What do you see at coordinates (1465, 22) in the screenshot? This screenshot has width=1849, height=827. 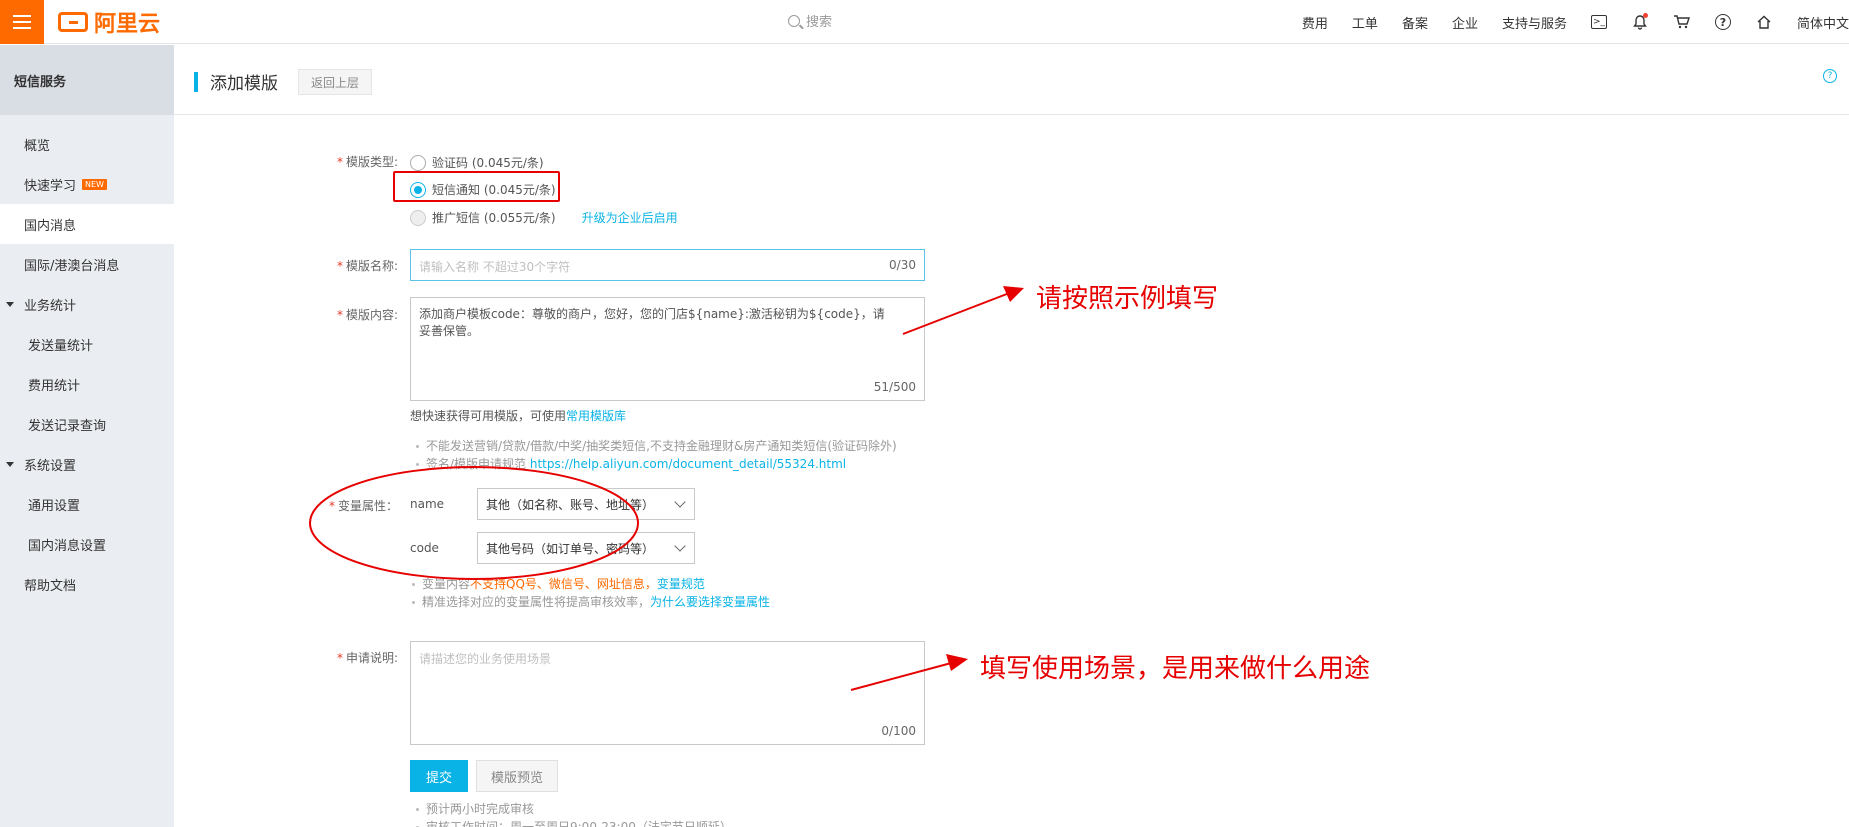 I see `nav-enterprise: 企业` at bounding box center [1465, 22].